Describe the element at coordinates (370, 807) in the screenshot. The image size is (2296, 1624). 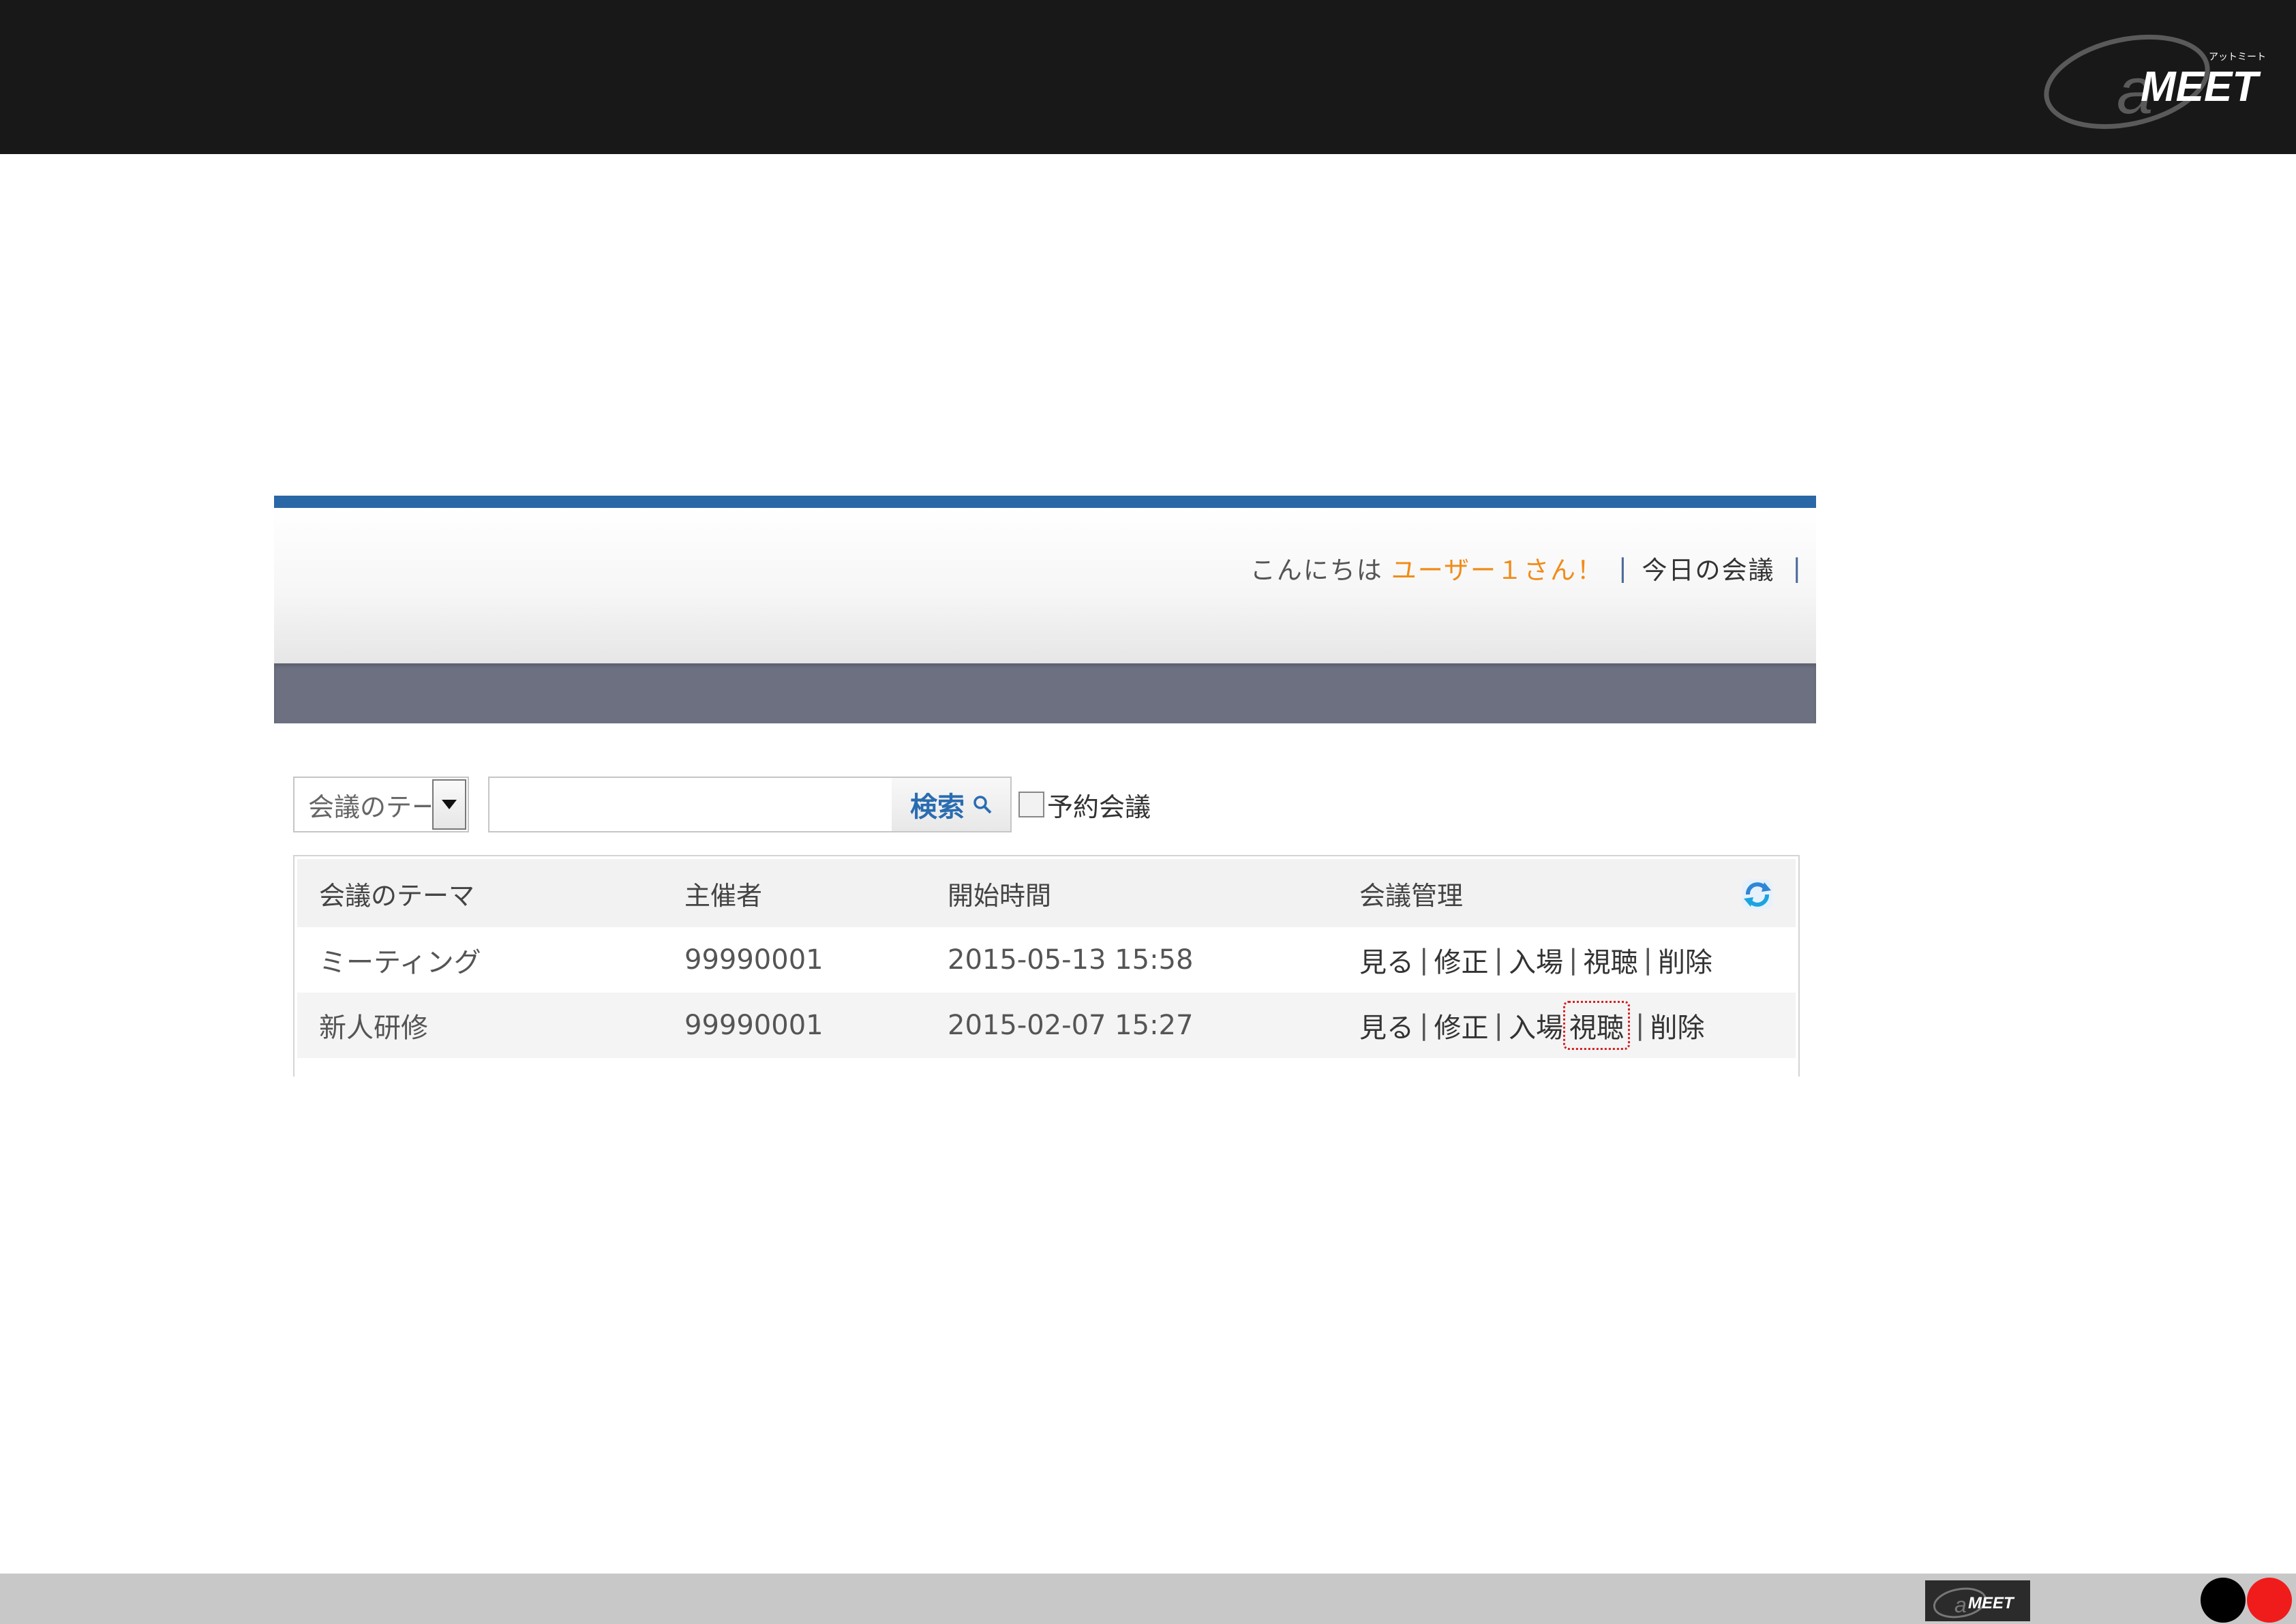
I see `select-value: 会議のテーマ` at that location.